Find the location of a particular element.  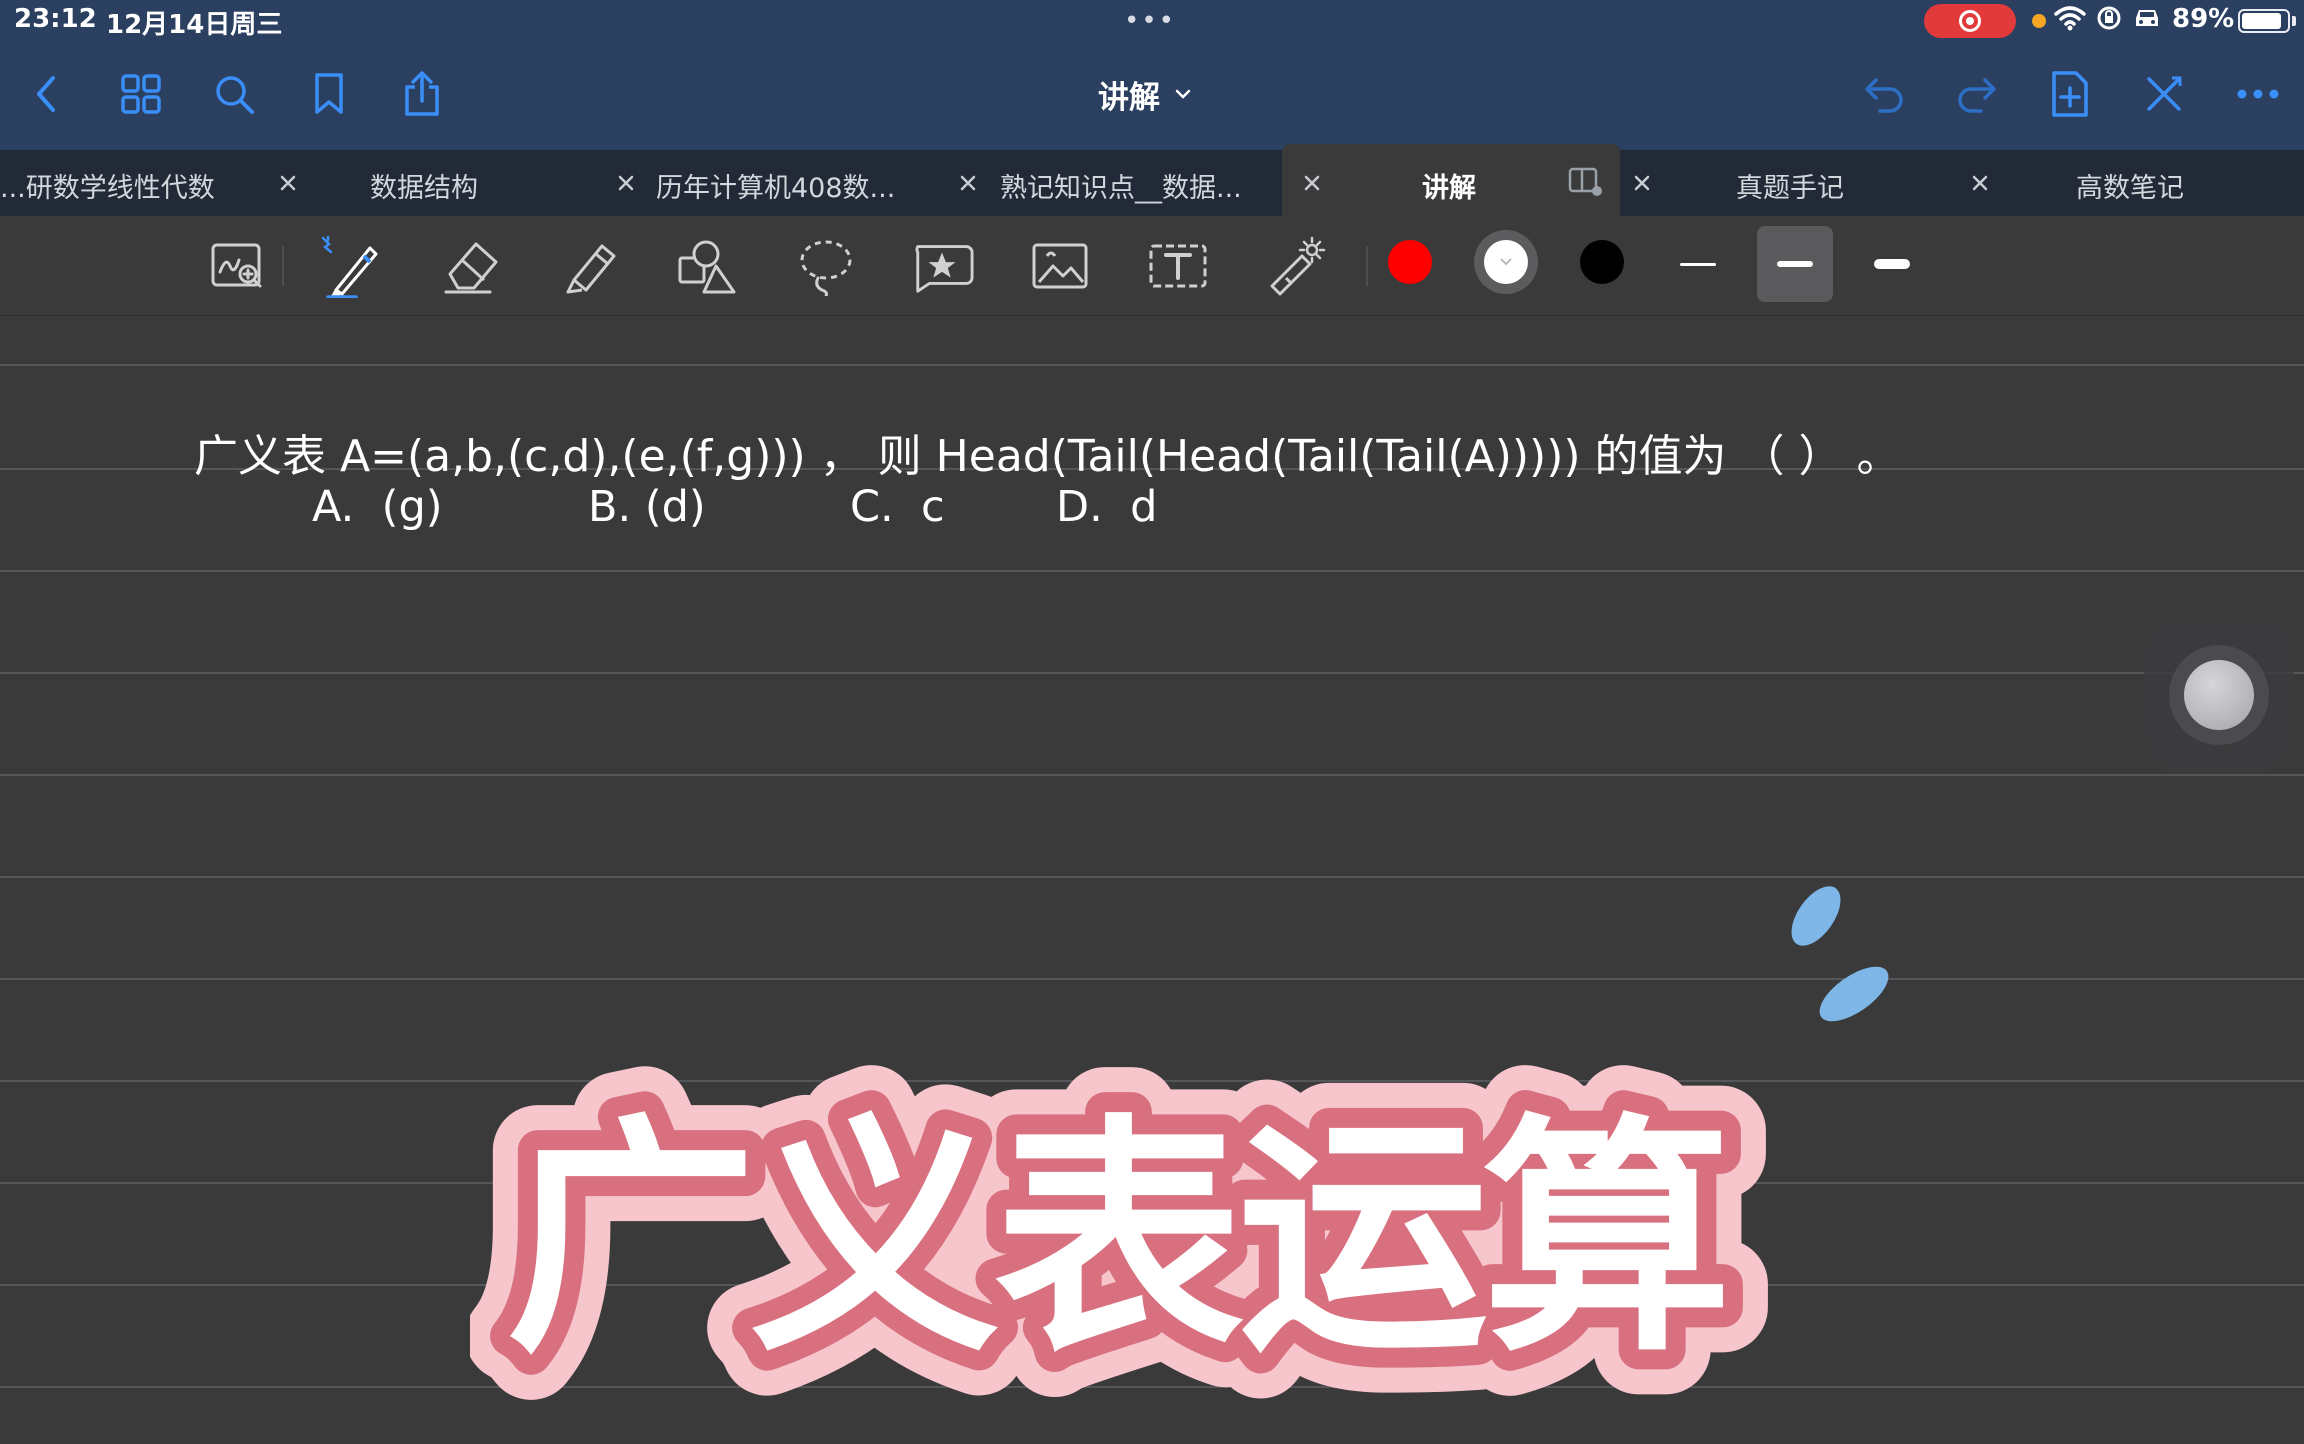

image-icon is located at coordinates (1060, 266).